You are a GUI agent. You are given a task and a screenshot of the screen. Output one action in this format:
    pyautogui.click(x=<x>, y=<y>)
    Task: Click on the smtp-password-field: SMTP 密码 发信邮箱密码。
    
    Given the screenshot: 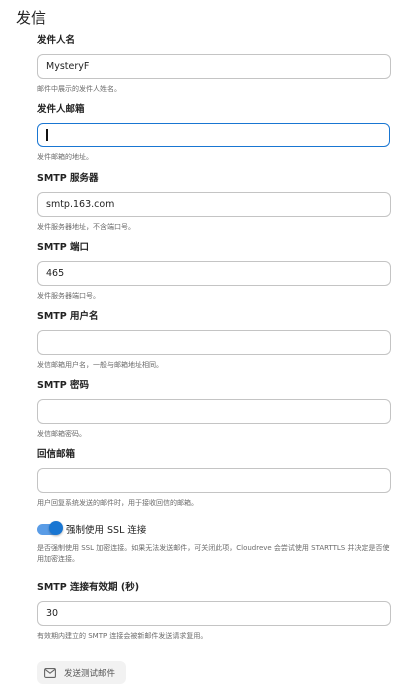 What is the action you would take?
    pyautogui.click(x=214, y=409)
    